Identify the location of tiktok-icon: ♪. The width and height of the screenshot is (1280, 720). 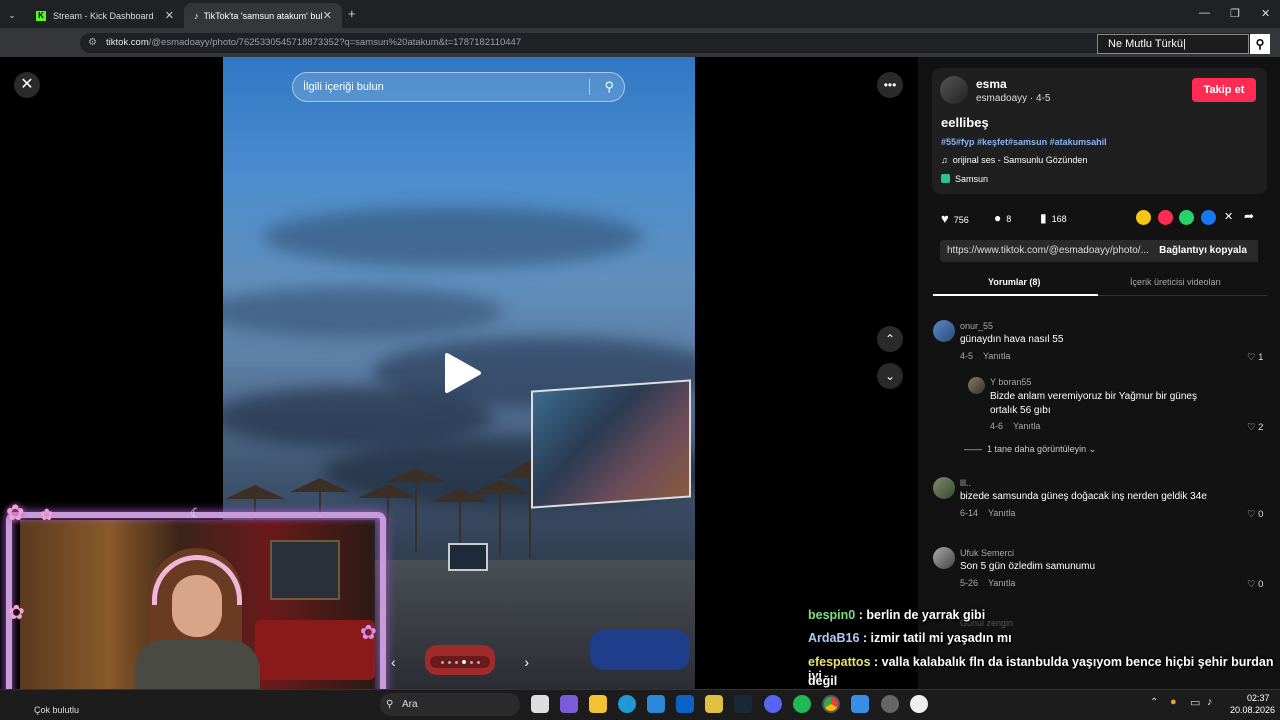
(196, 15).